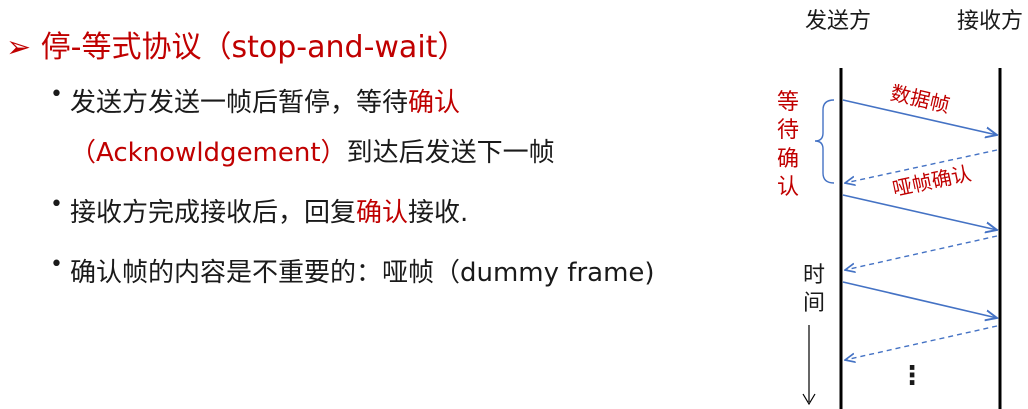  Describe the element at coordinates (788, 145) in the screenshot. I see `wait-ack-label: 等 待 确 认` at that location.